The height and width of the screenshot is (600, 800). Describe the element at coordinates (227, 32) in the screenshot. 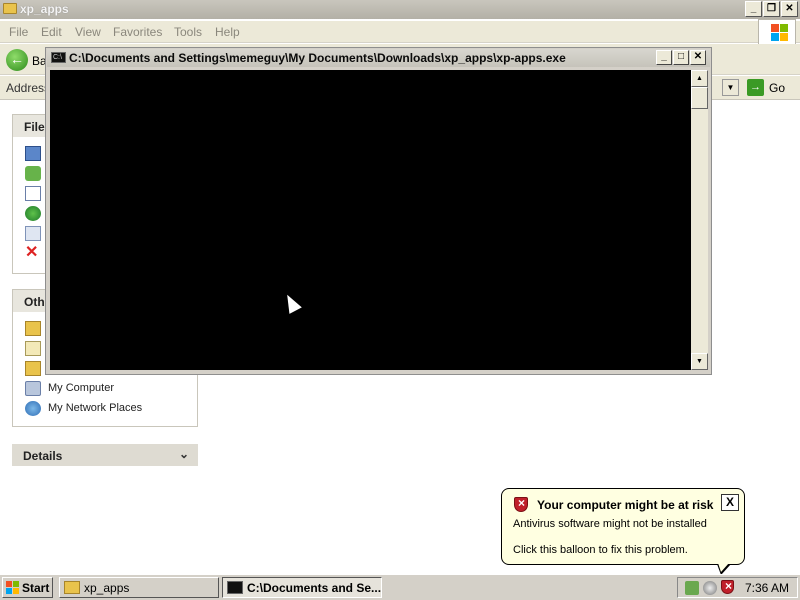

I see `menu-help: Help` at that location.